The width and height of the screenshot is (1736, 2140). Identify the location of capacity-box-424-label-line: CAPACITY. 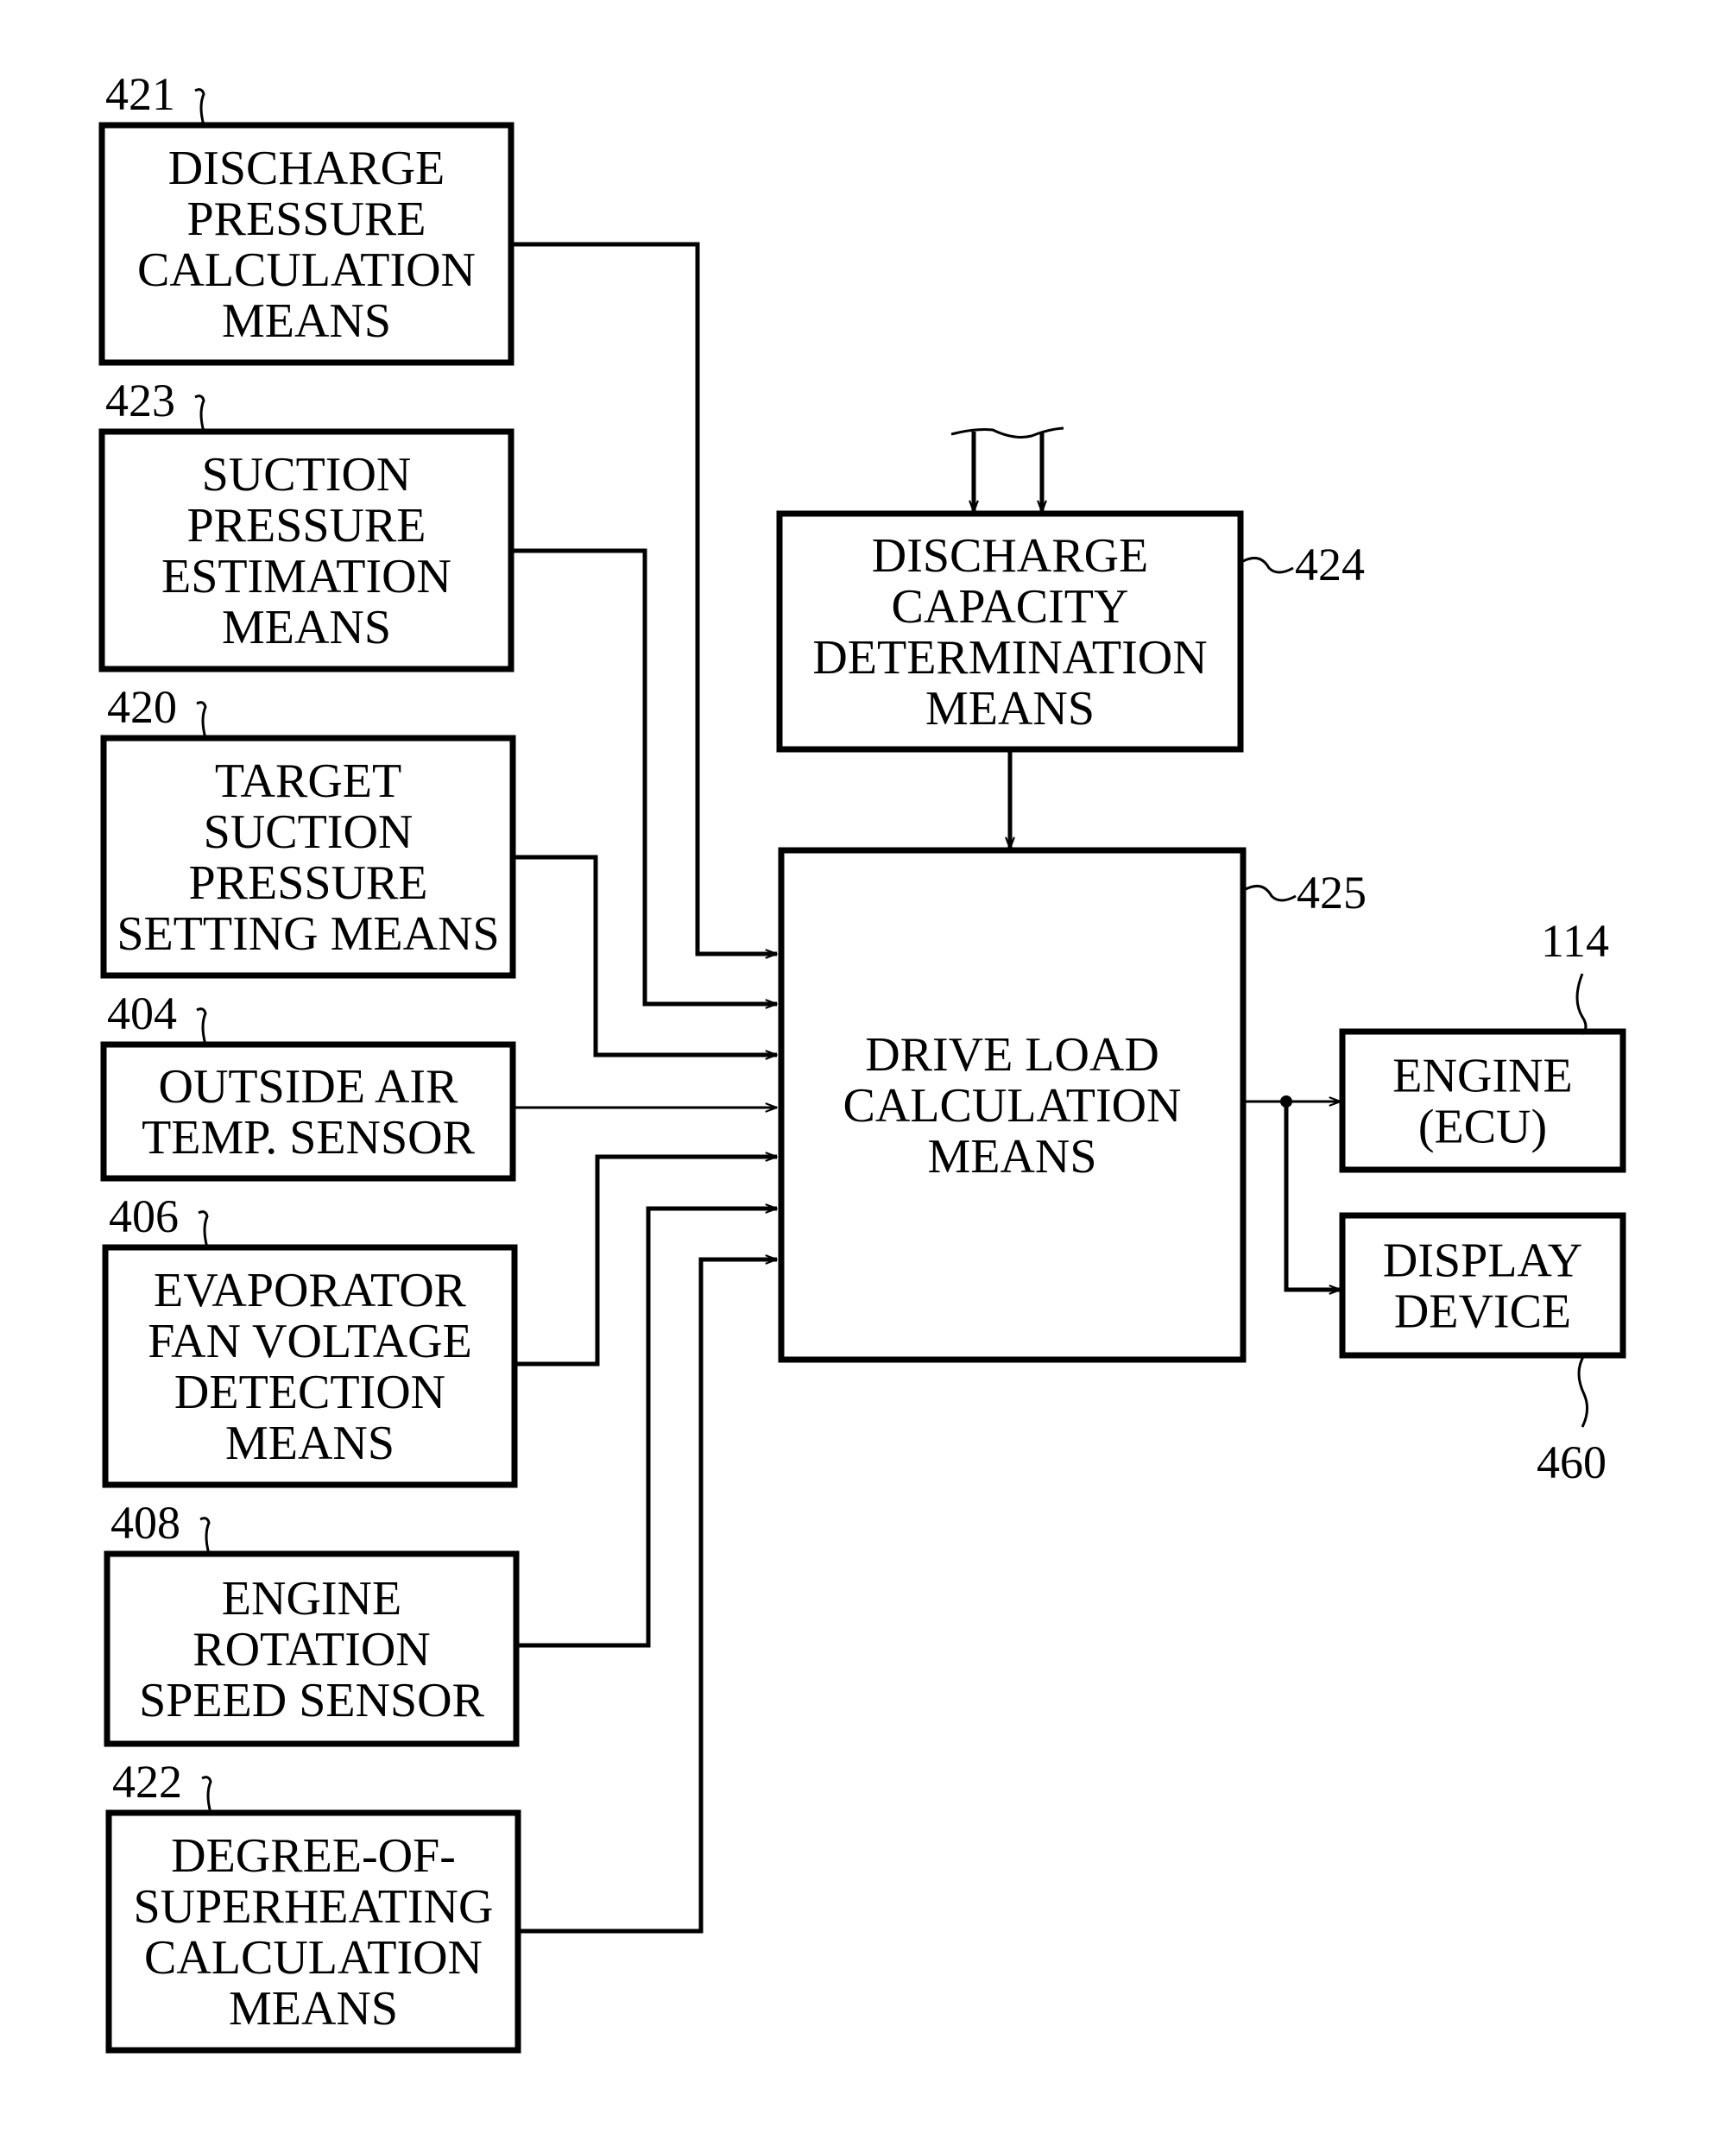
(1010, 607).